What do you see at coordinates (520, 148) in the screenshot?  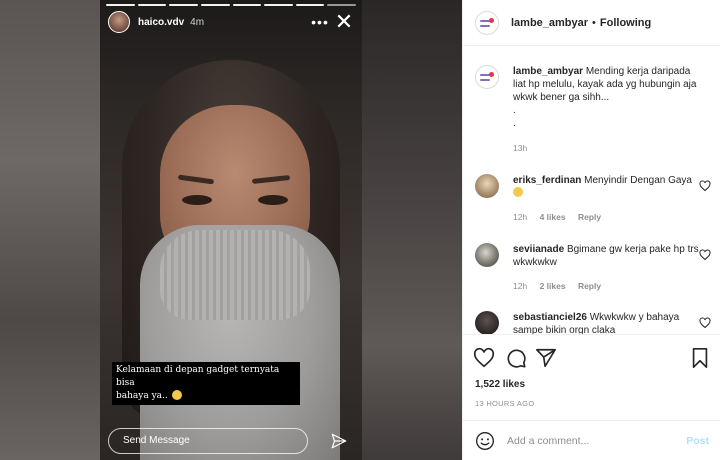 I see `caption-time: 13h` at bounding box center [520, 148].